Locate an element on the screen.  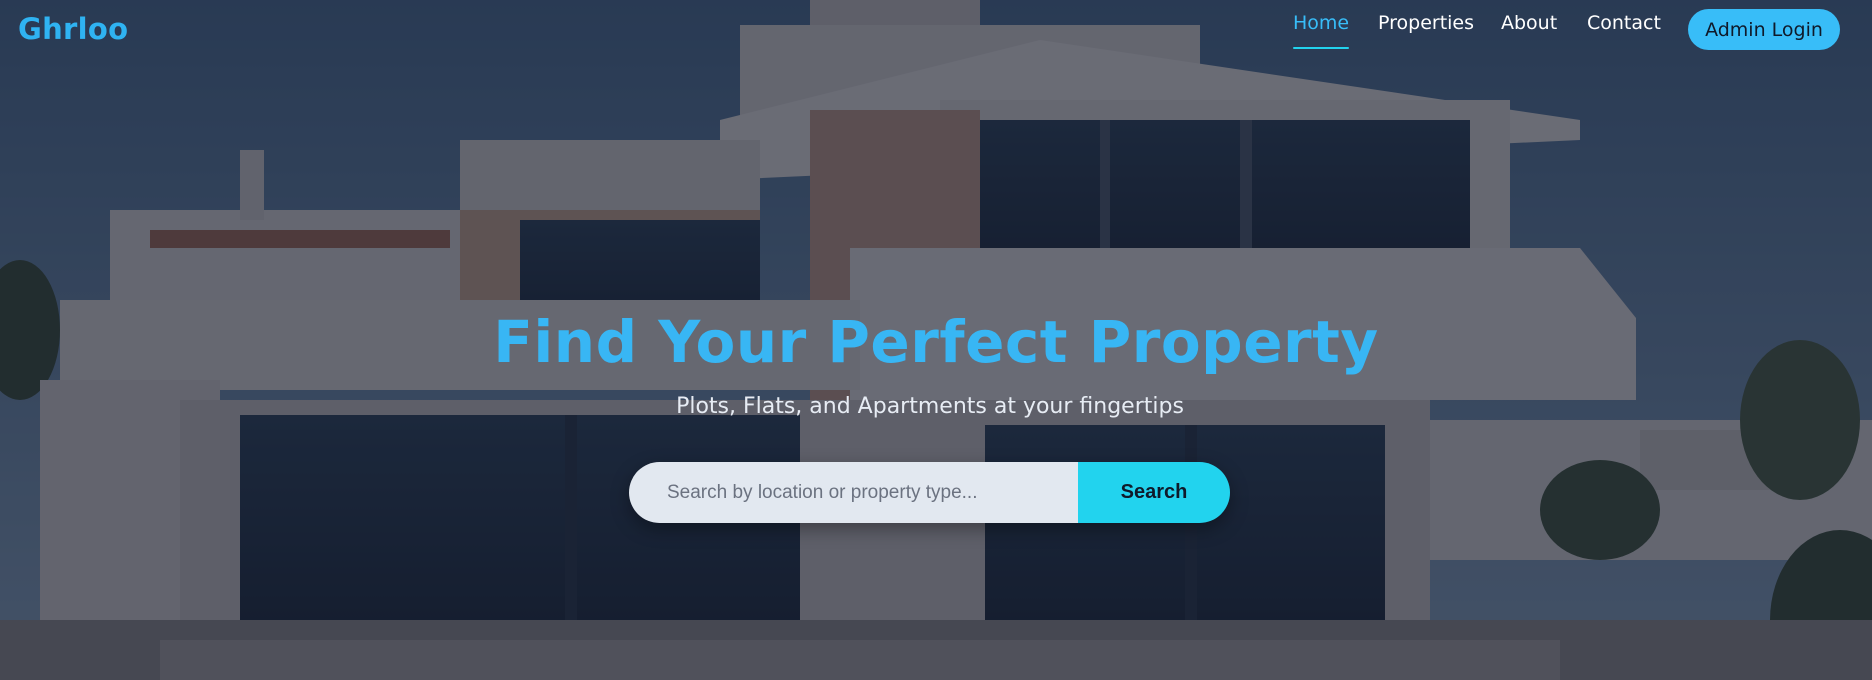
hero-title: Find Your Perfect Property is located at coordinates (936, 342).